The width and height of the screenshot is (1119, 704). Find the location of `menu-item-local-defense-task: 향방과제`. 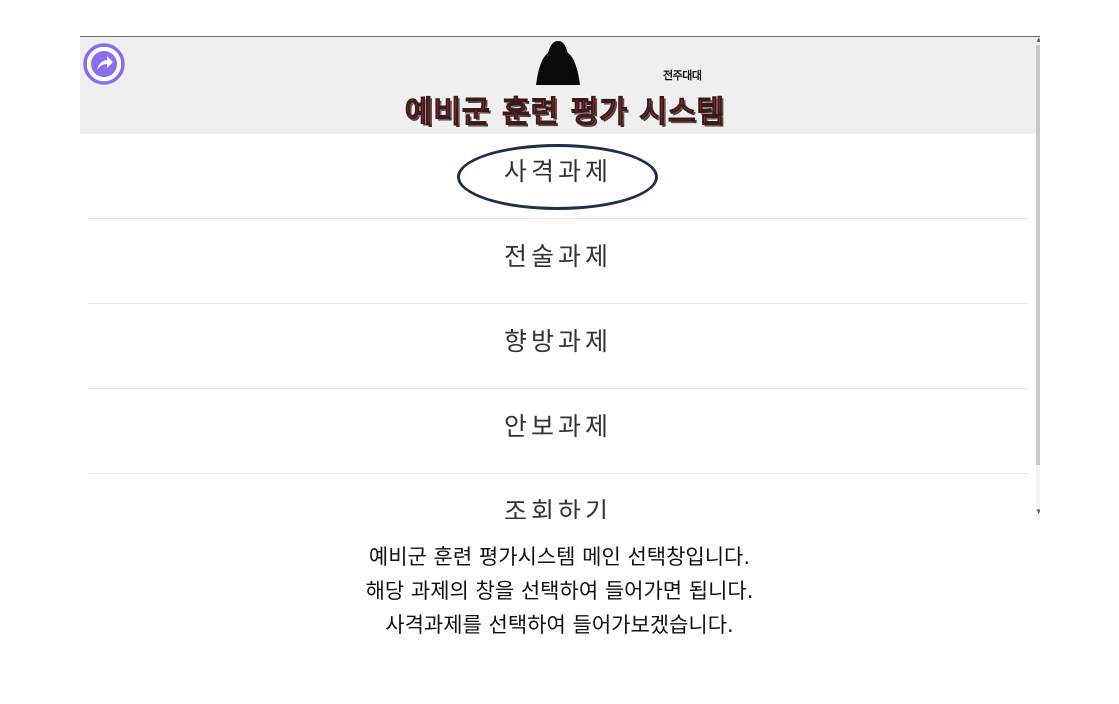

menu-item-local-defense-task: 향방과제 is located at coordinates (558, 346).